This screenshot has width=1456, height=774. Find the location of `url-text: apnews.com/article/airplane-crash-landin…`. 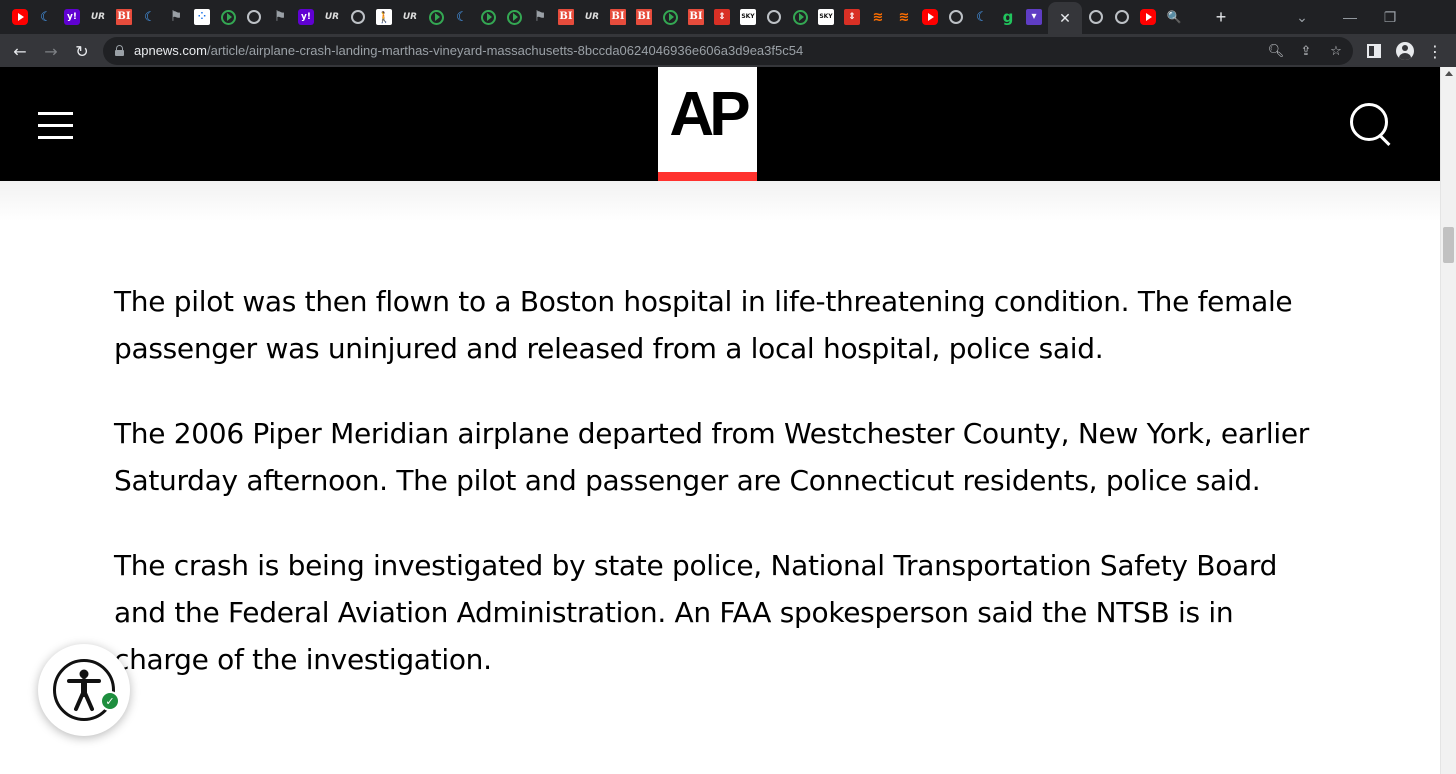

url-text: apnews.com/article/airplane-crash-landin… is located at coordinates (468, 50).